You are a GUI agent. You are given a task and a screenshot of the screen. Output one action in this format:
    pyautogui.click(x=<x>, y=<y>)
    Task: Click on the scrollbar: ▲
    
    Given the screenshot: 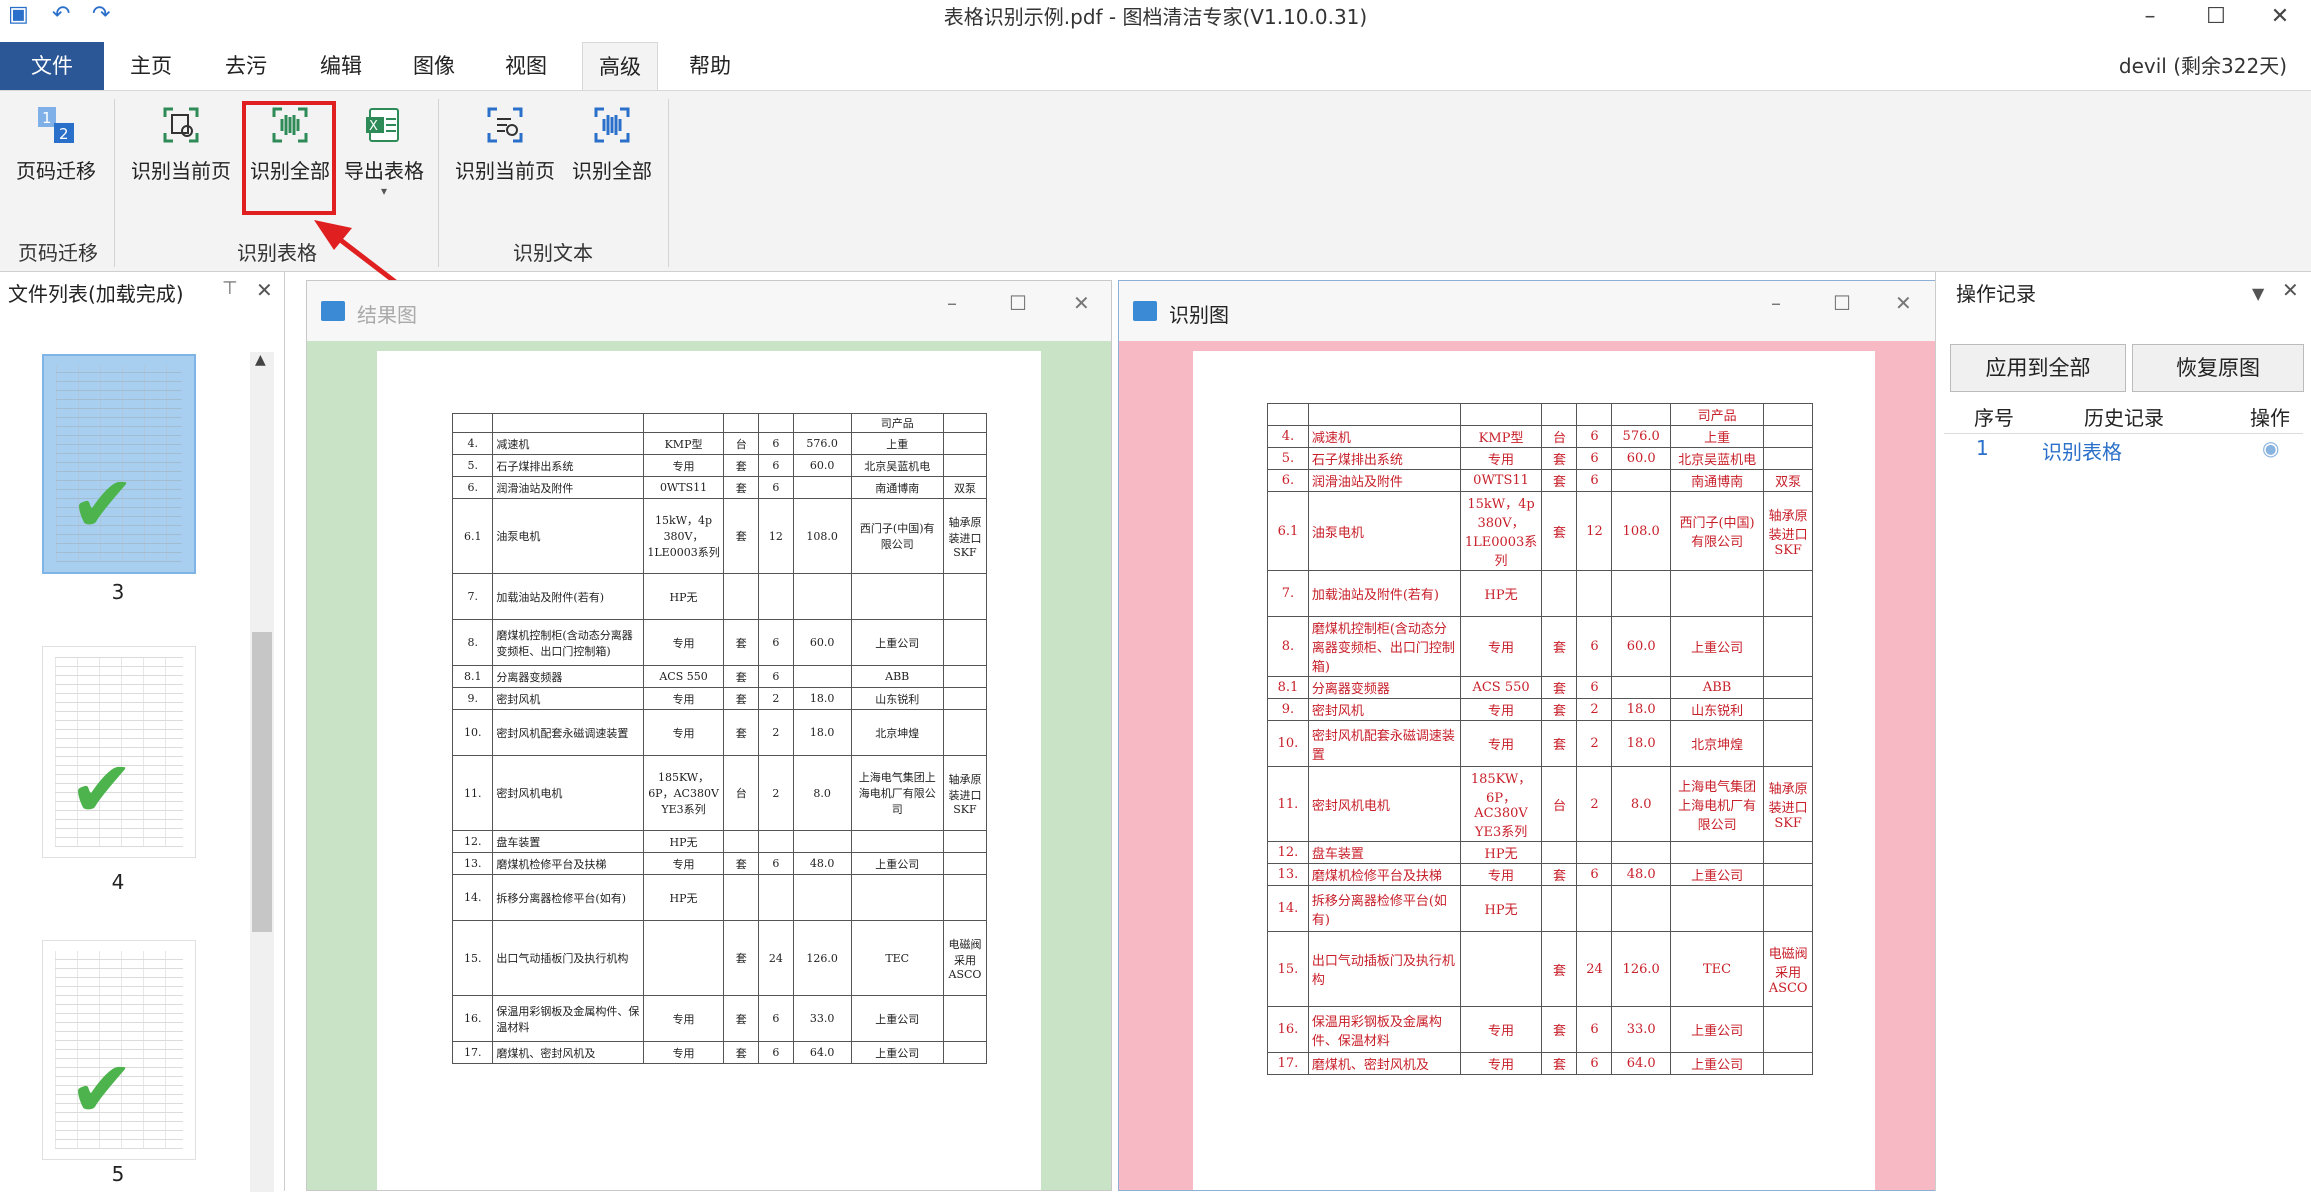 What is the action you would take?
    pyautogui.click(x=262, y=772)
    